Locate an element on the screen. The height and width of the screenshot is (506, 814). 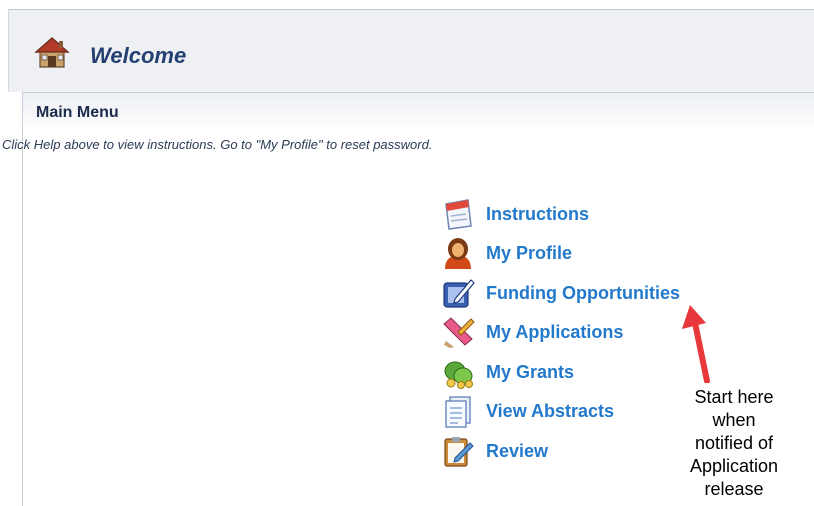
annotation-line: Application is located at coordinates (734, 466).